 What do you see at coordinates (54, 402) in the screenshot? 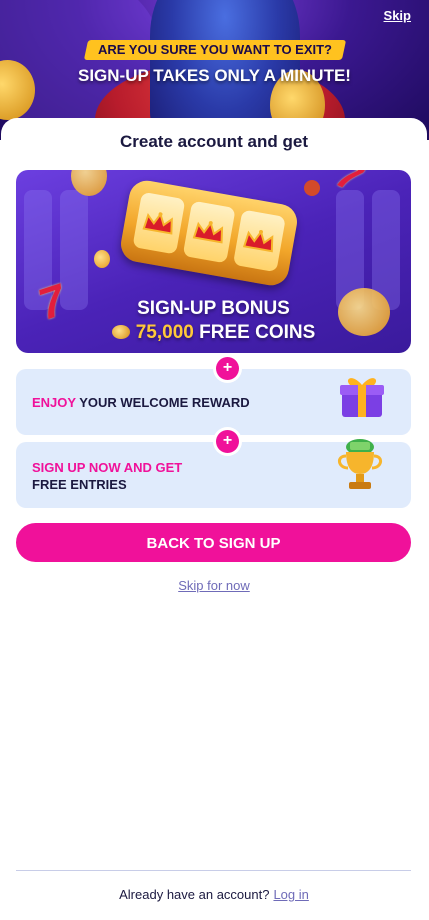
I see `perk-highlight: ENJOY` at bounding box center [54, 402].